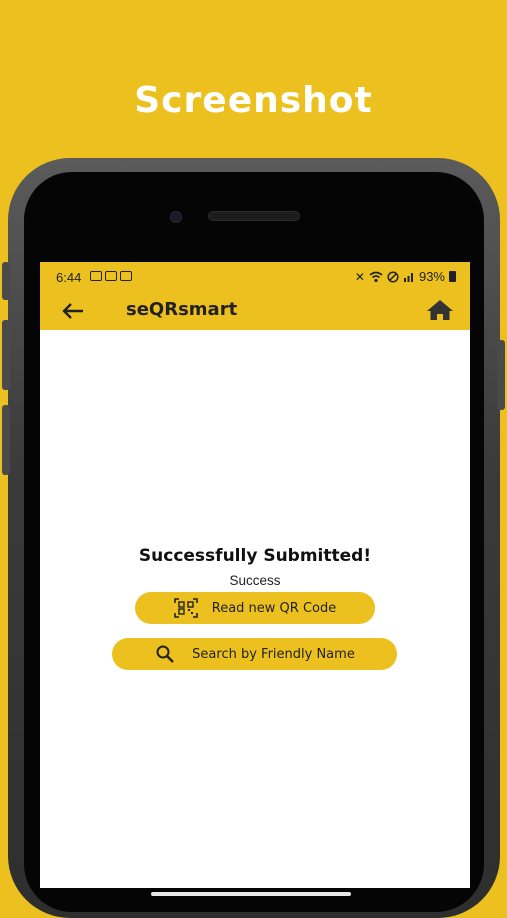 This screenshot has height=918, width=507. Describe the element at coordinates (73, 311) in the screenshot. I see `arrow-left-icon` at that location.